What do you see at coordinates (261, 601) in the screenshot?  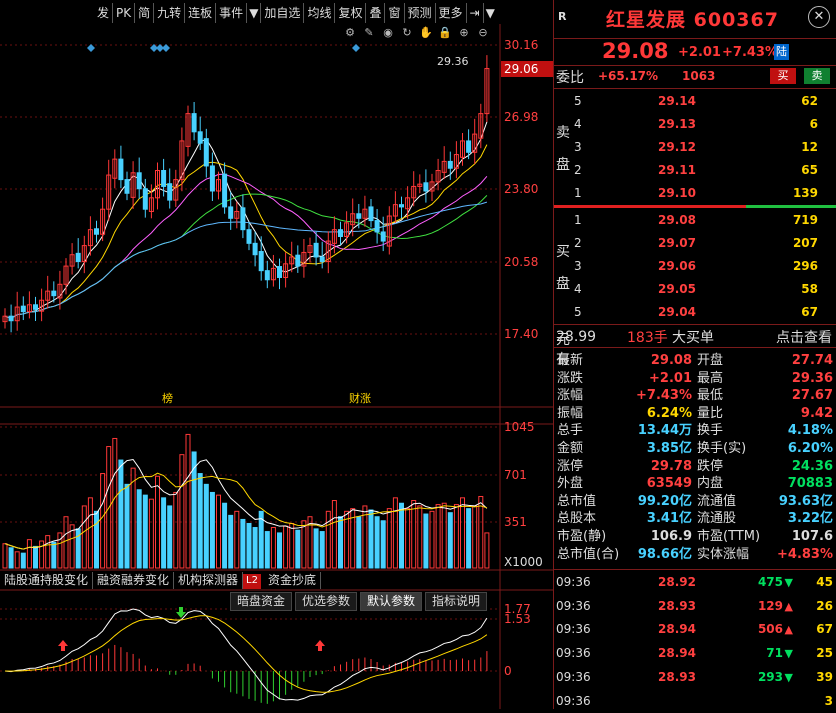 I see `macd-subtab-0: 暗盘资金` at bounding box center [261, 601].